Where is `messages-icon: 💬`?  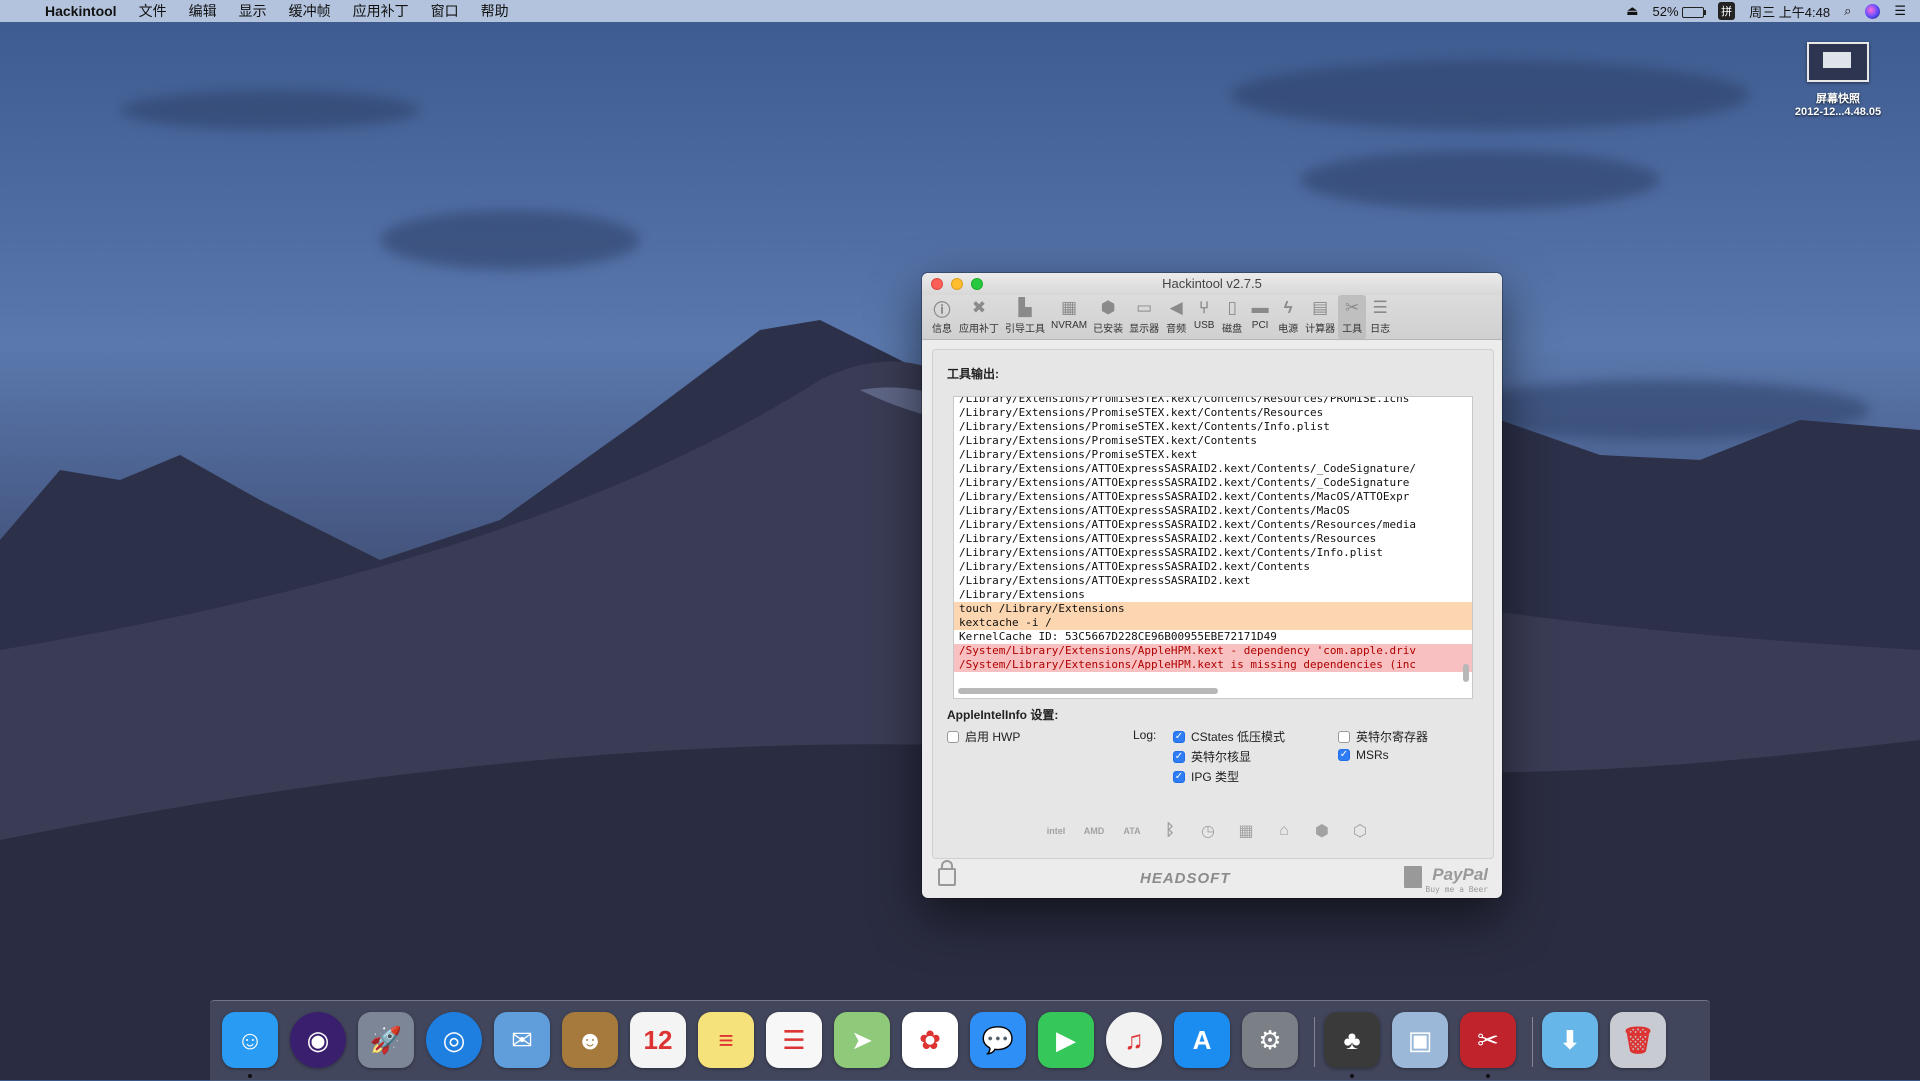
messages-icon: 💬 is located at coordinates (998, 1040).